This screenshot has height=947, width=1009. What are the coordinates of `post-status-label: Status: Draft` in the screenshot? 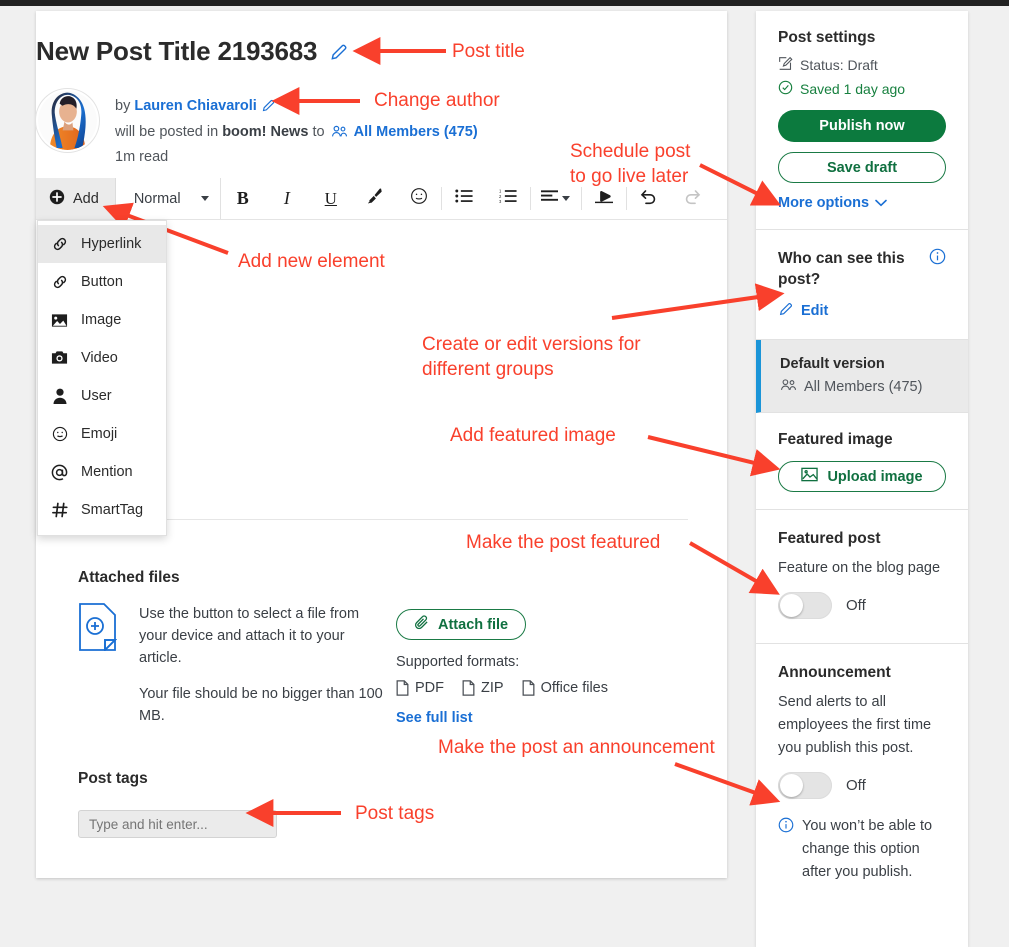 It's located at (839, 65).